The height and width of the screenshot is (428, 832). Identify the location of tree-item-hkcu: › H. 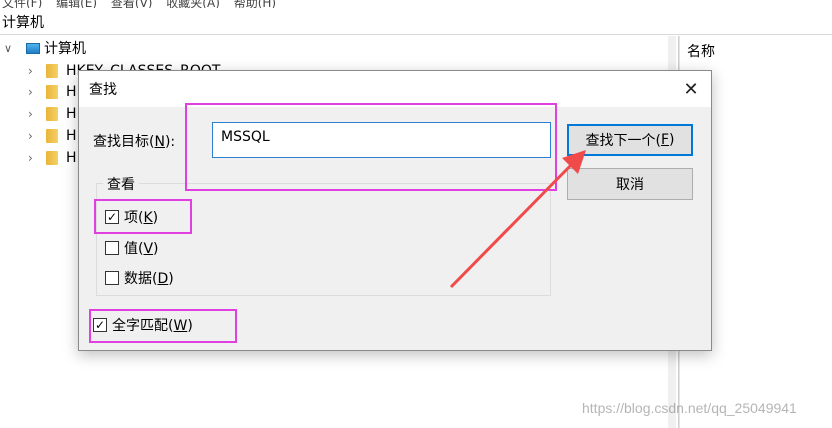
(52, 92).